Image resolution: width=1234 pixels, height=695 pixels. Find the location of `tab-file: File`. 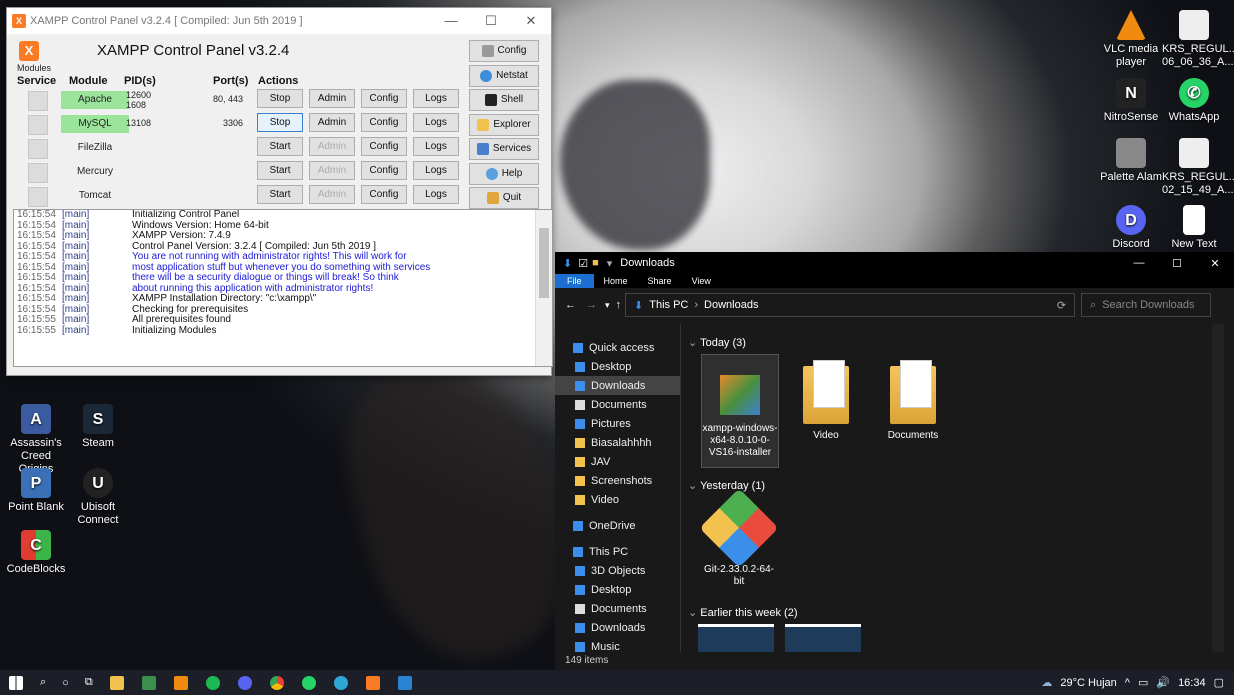

tab-file: File is located at coordinates (574, 281).